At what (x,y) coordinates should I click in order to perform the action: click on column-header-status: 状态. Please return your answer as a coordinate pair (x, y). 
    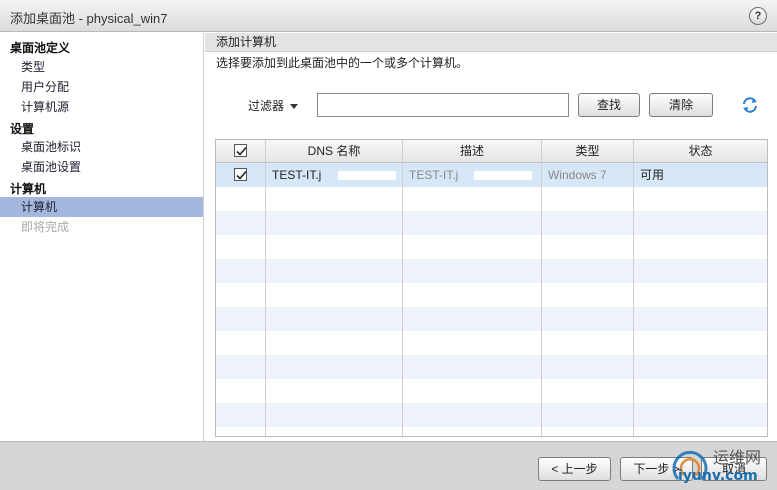
    Looking at the image, I should click on (700, 151).